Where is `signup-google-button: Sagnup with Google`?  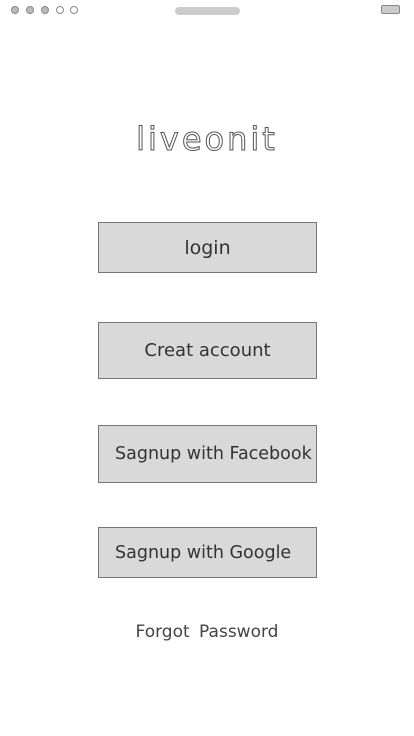
signup-google-button: Sagnup with Google is located at coordinates (207, 552).